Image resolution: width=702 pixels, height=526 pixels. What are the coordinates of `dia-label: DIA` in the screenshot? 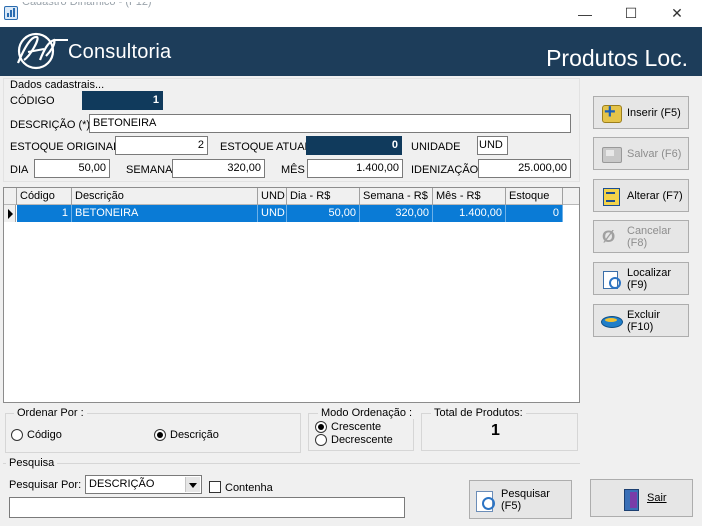 It's located at (19, 170).